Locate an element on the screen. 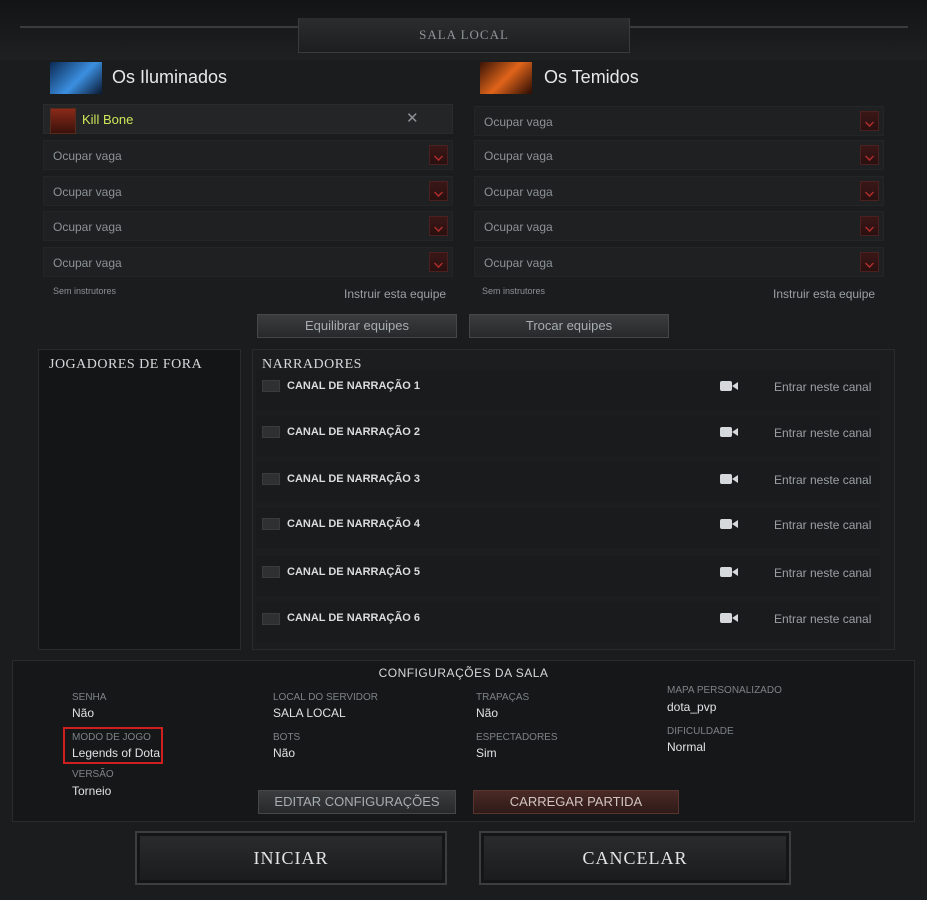 Image resolution: width=927 pixels, height=900 pixels. dire-team-icon is located at coordinates (506, 78).